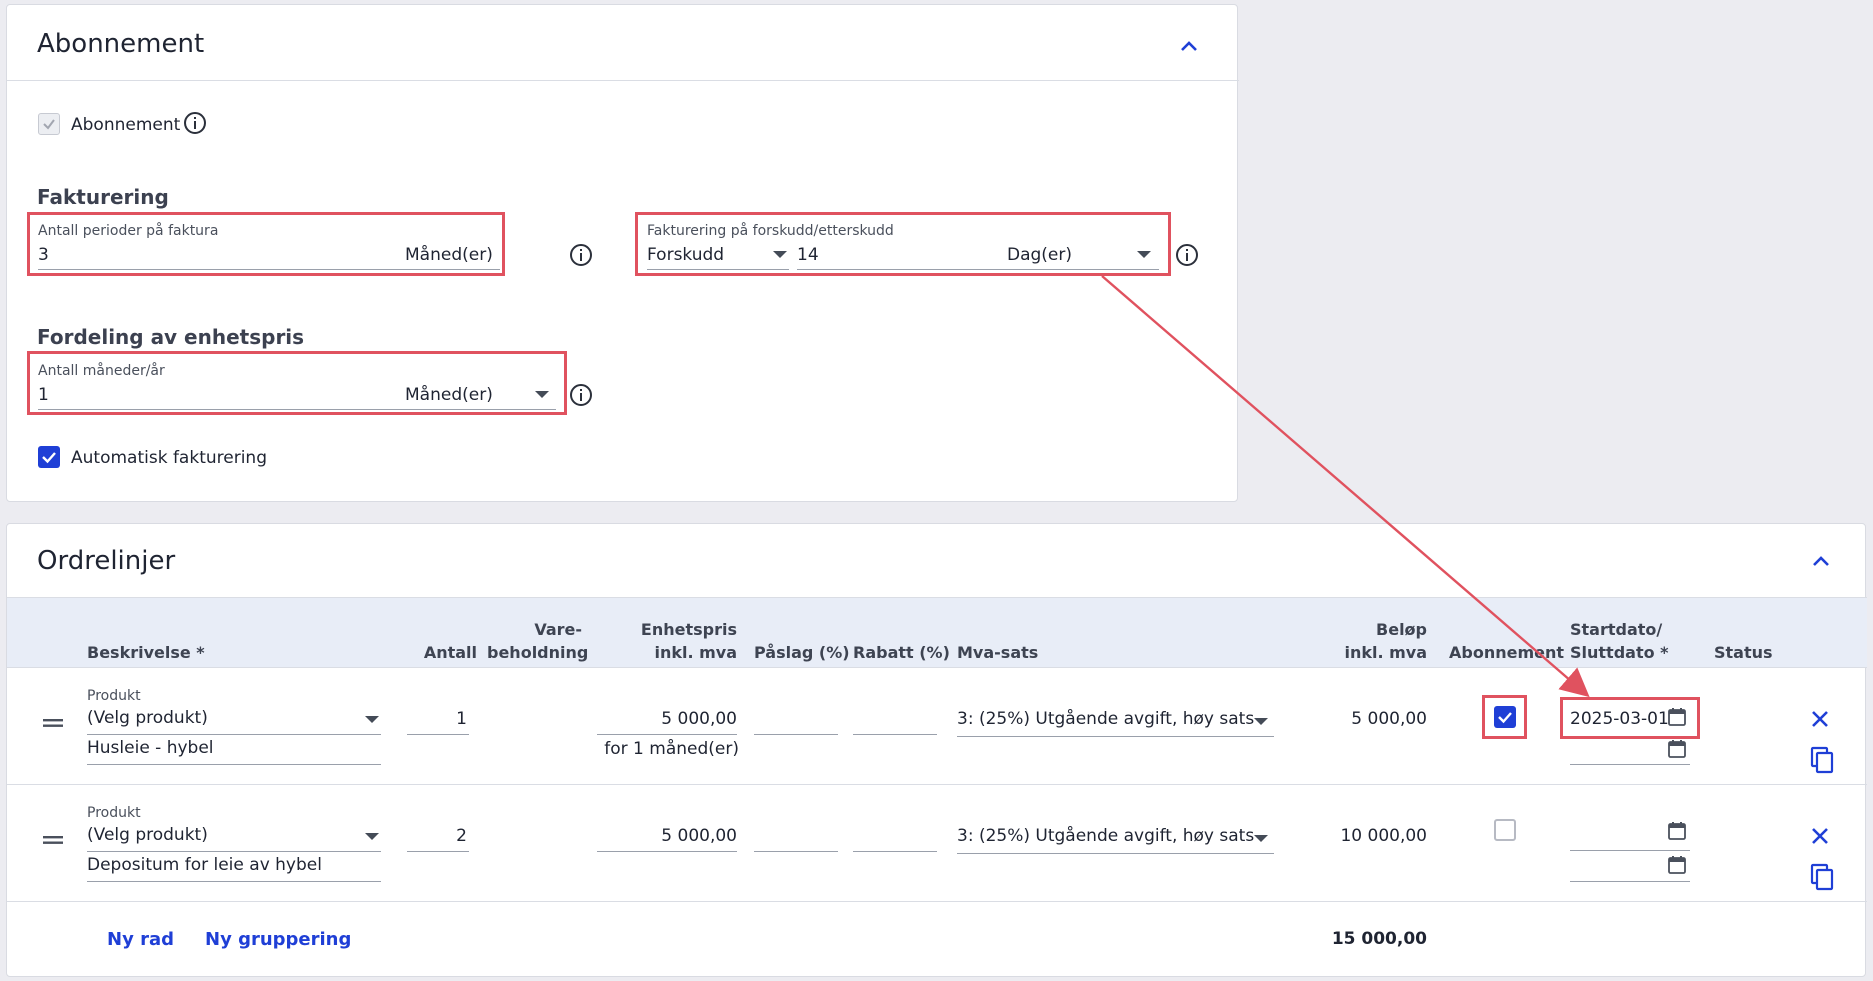  What do you see at coordinates (126, 125) in the screenshot?
I see `subscription-checkbox-label: Abonnement` at bounding box center [126, 125].